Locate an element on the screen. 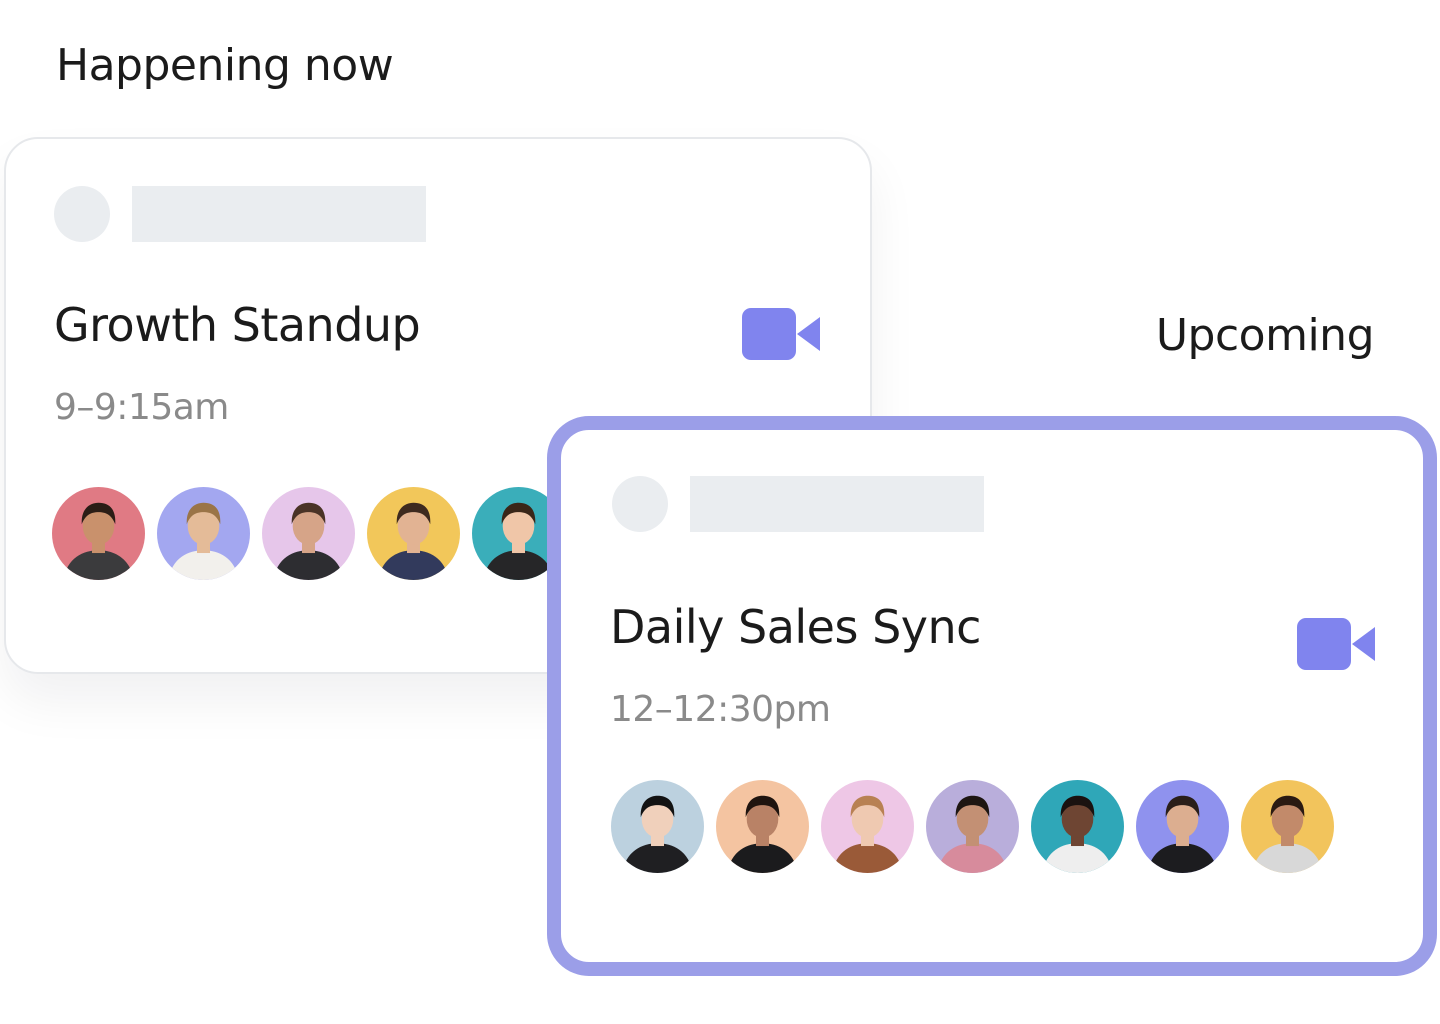  event-title: Growth Standup is located at coordinates (237, 325).